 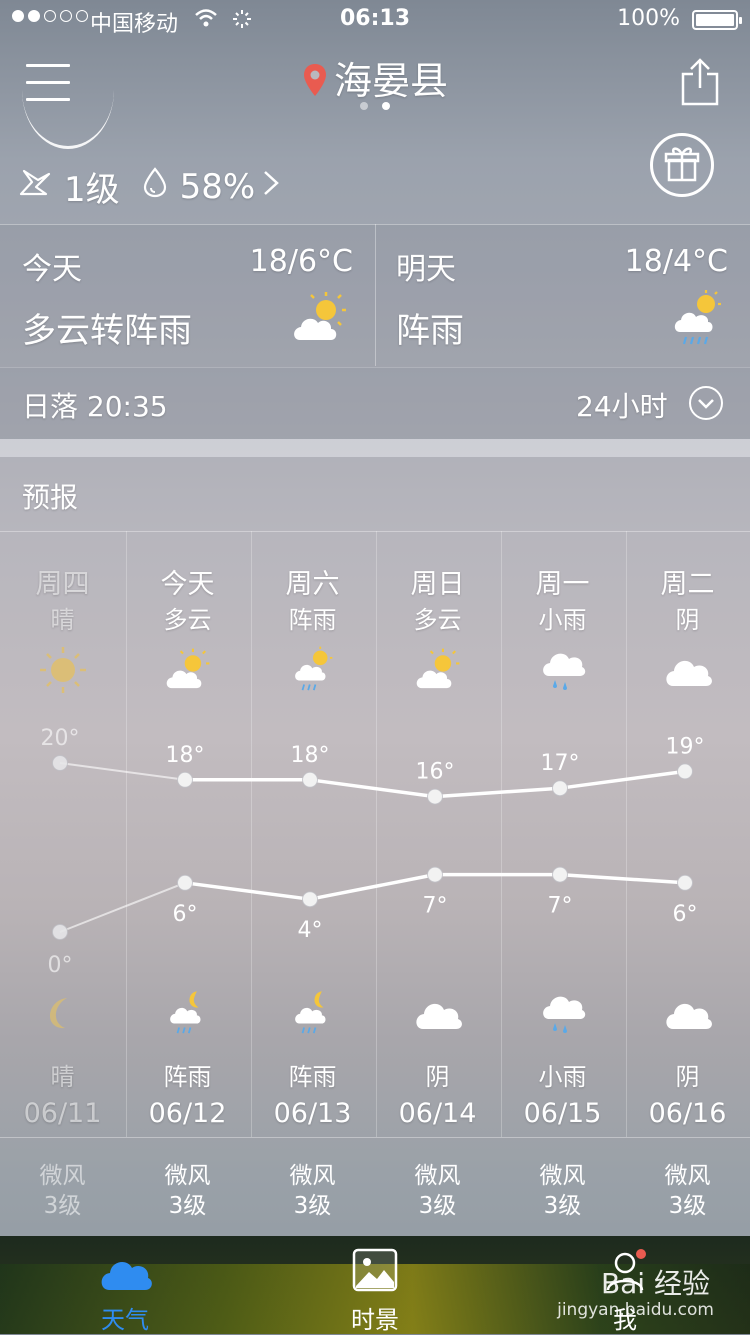 I want to click on photo-tab-icon, so click(x=375, y=1270).